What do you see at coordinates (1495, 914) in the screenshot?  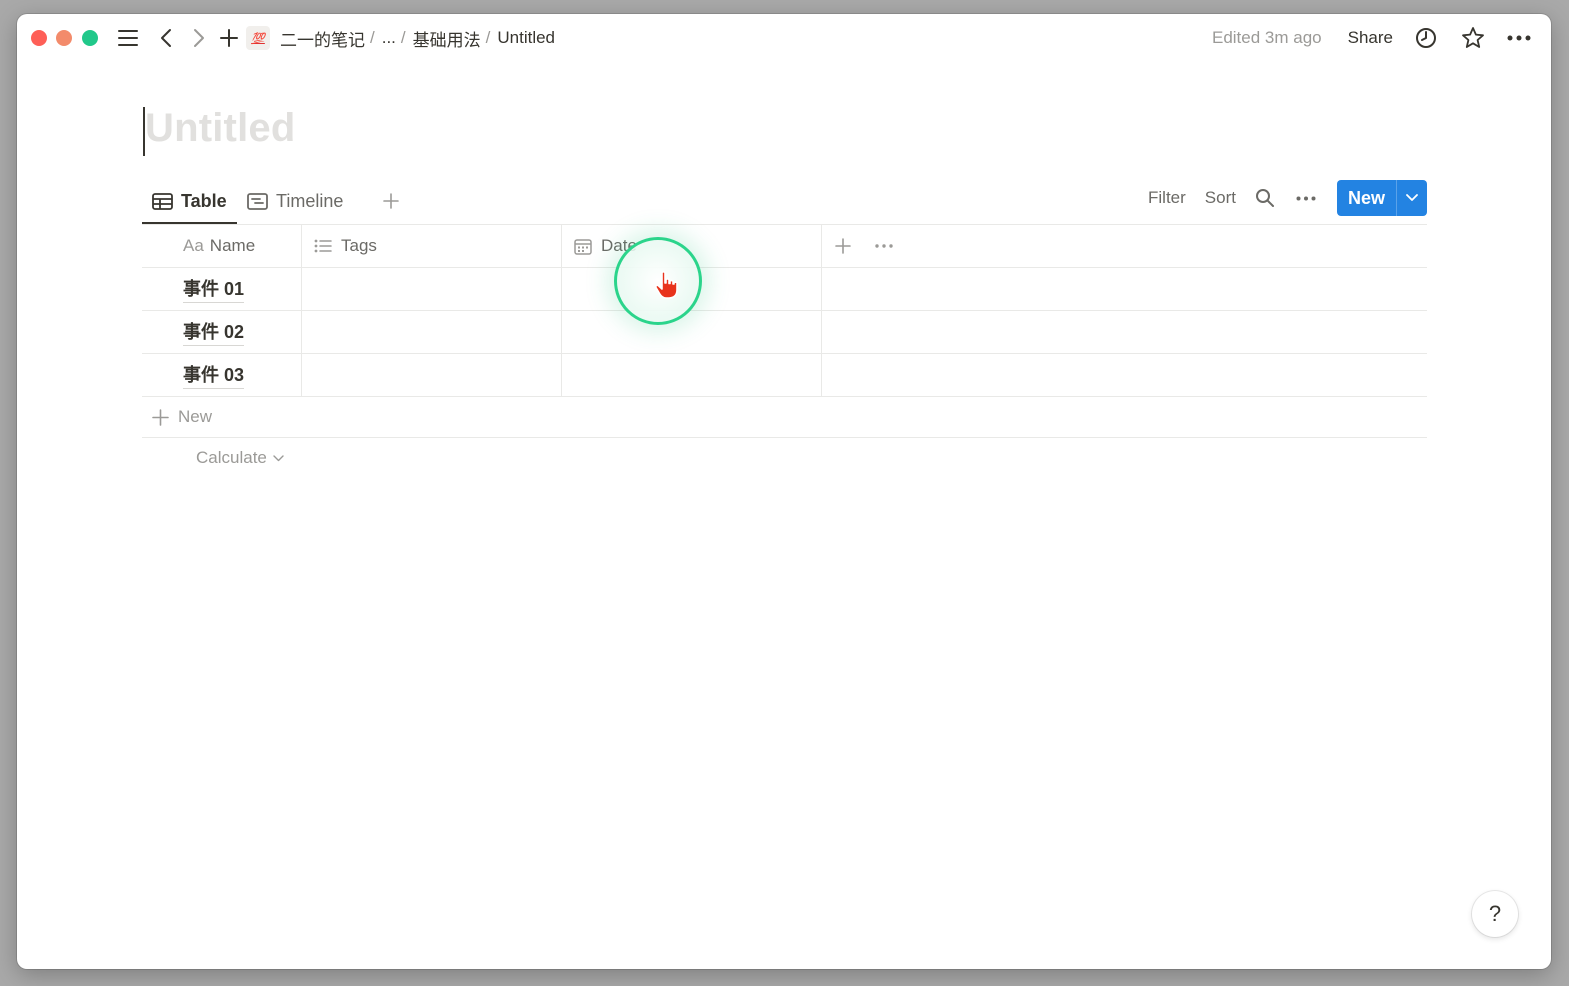 I see `help-button: ?` at bounding box center [1495, 914].